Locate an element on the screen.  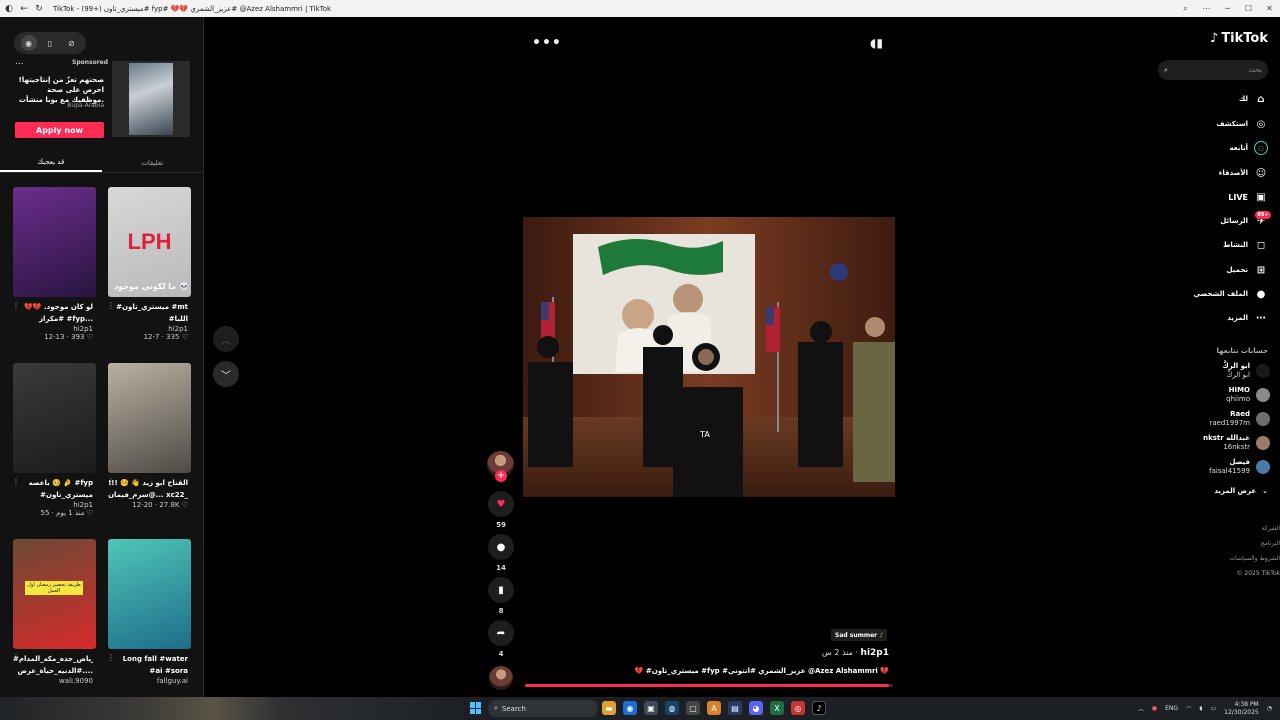
card-username: wali.9090 is located at coordinates (53, 681).